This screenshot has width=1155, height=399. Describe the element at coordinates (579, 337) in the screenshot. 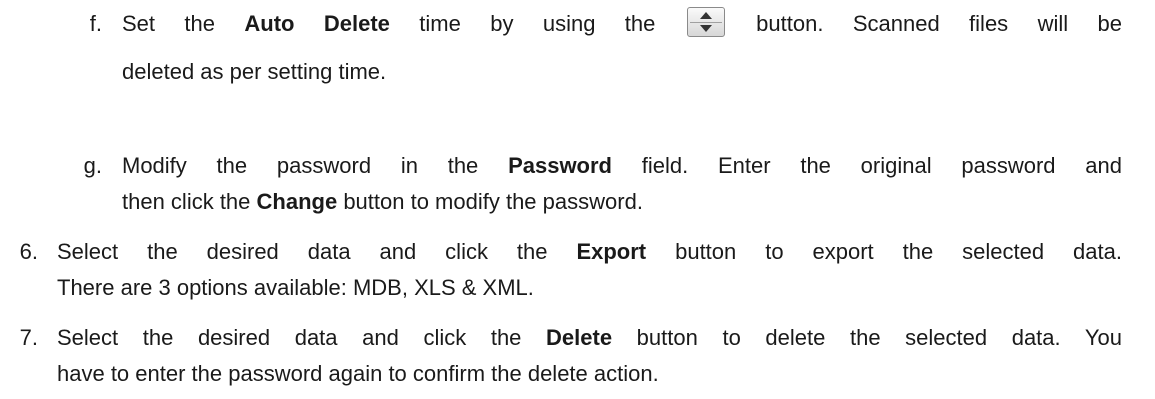

I see `delete-term: Delete` at that location.